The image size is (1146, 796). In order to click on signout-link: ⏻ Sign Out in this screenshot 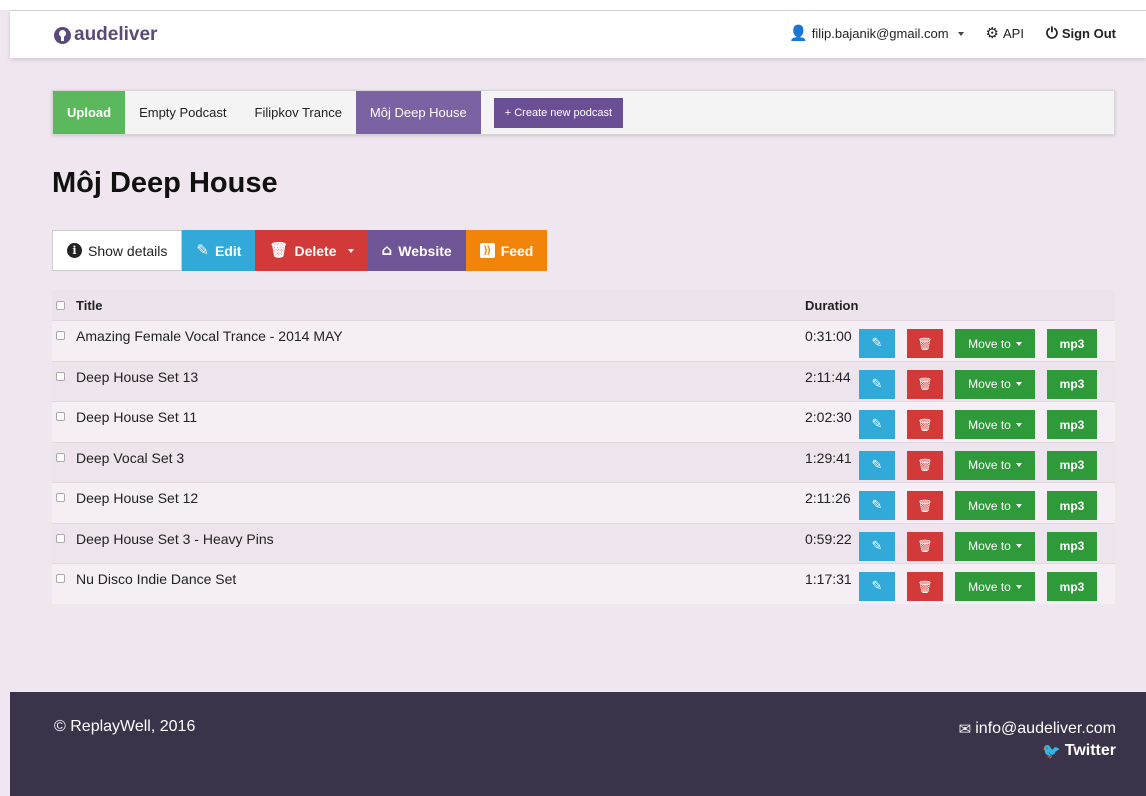, I will do `click(1080, 33)`.